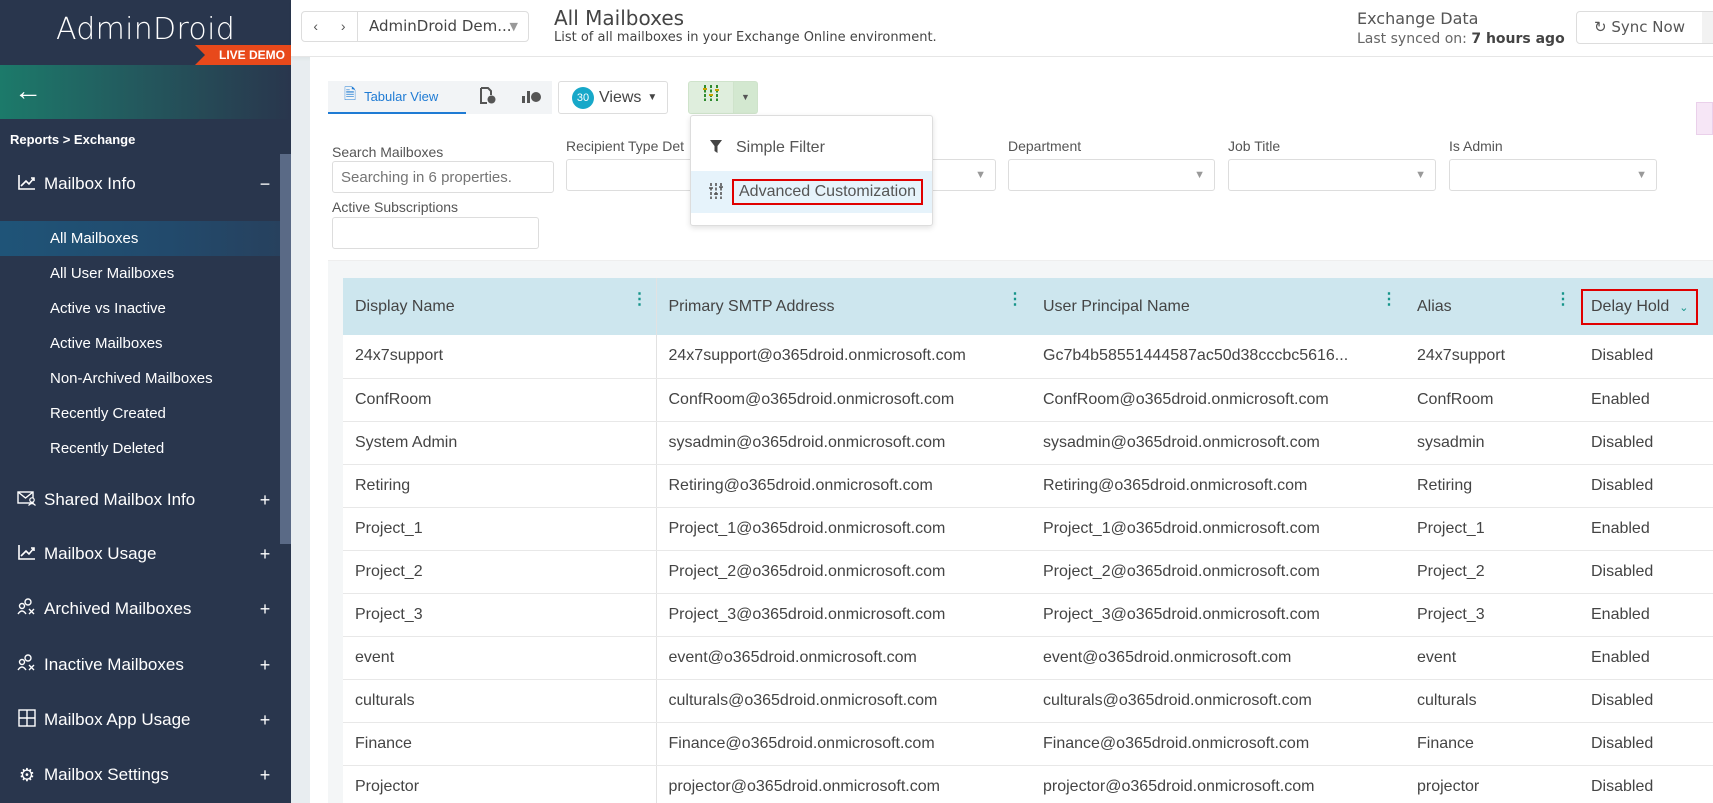  What do you see at coordinates (1492, 443) in the screenshot?
I see `cell-alias: sysadmin` at bounding box center [1492, 443].